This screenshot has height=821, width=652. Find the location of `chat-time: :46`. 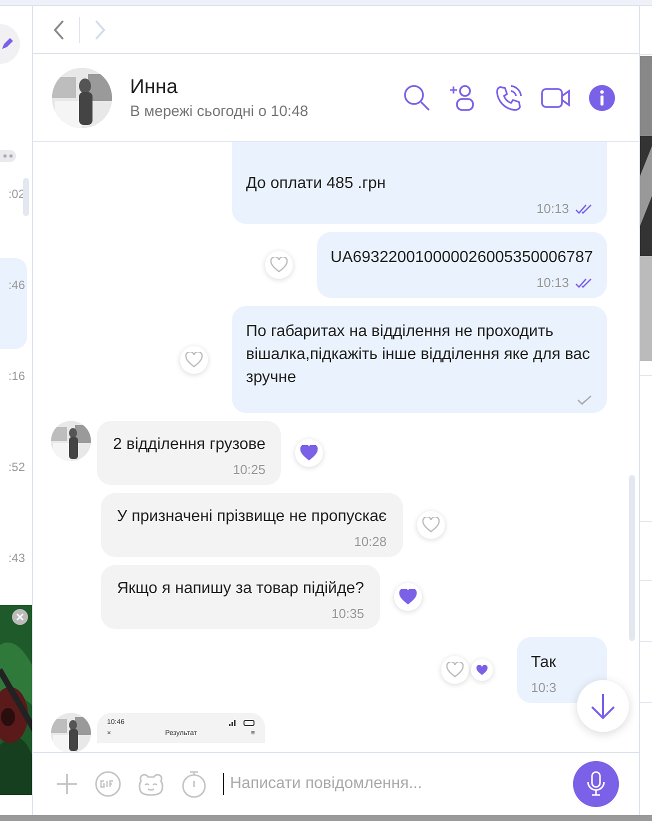

chat-time: :46 is located at coordinates (16, 285).